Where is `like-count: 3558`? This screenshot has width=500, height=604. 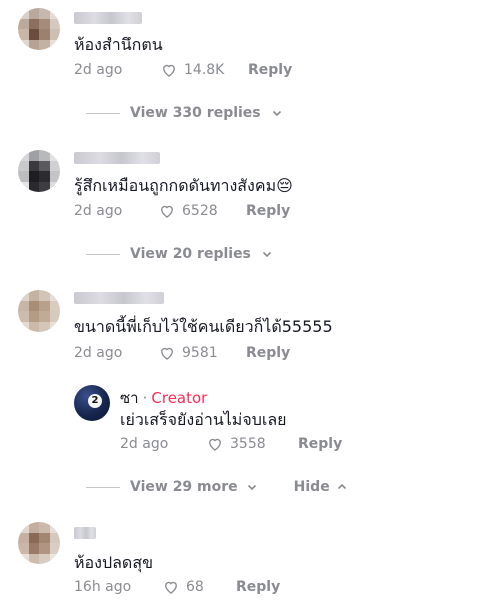 like-count: 3558 is located at coordinates (248, 444).